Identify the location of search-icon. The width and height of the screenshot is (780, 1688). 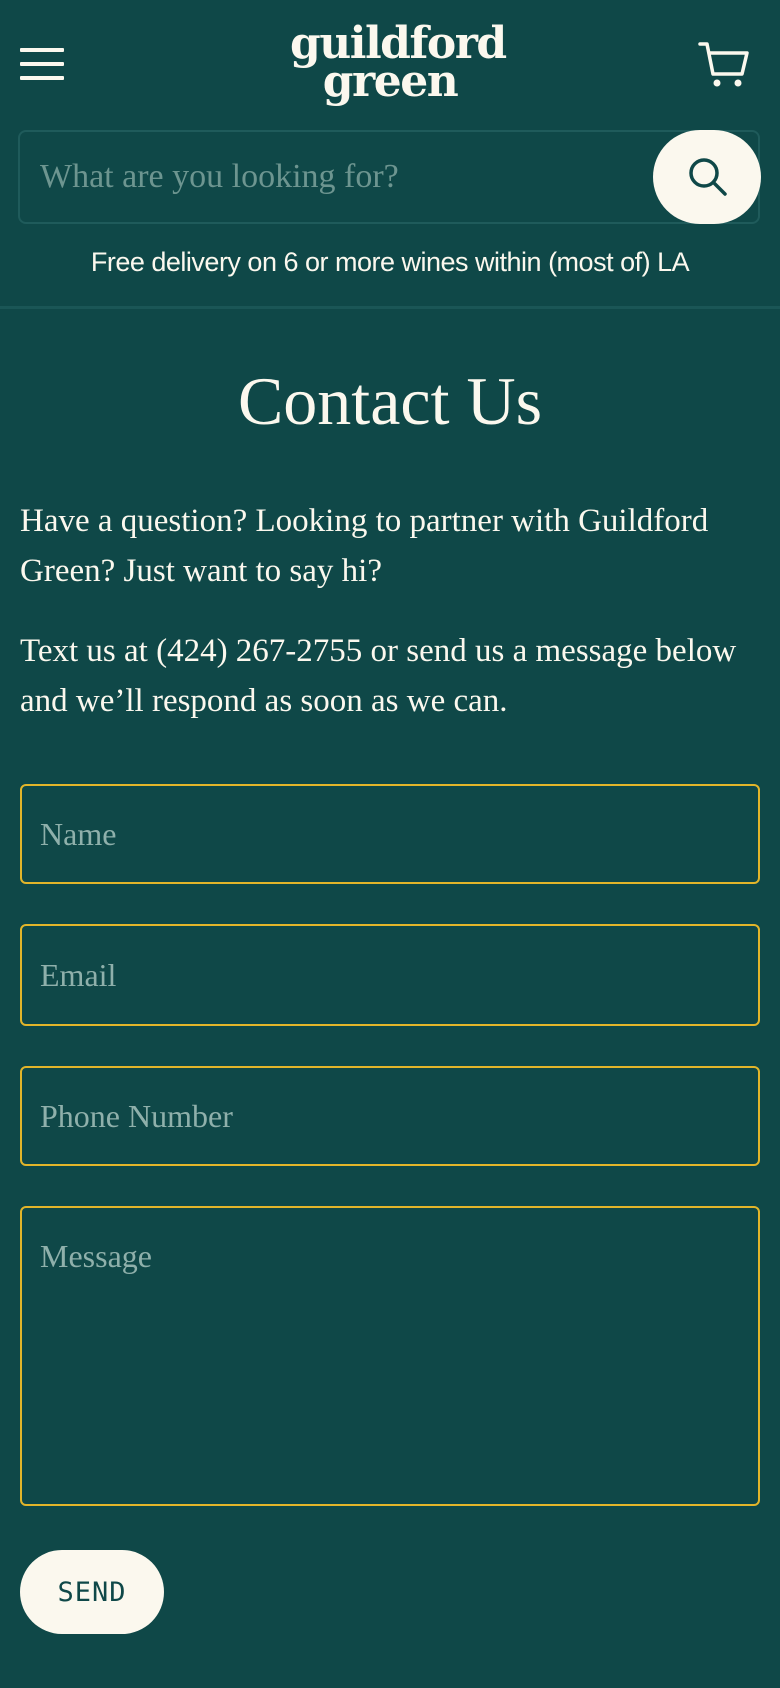
(708, 177).